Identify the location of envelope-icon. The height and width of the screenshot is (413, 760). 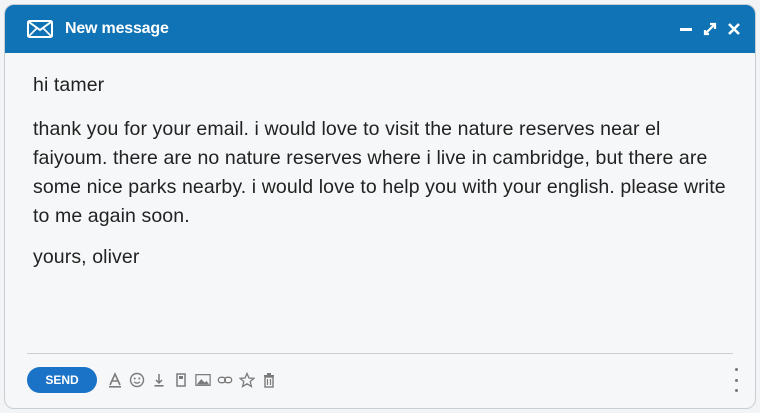
(40, 29).